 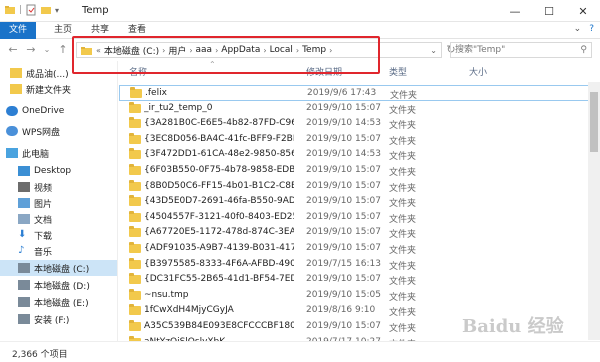 What do you see at coordinates (95, 10) in the screenshot?
I see `window-title: Temp` at bounding box center [95, 10].